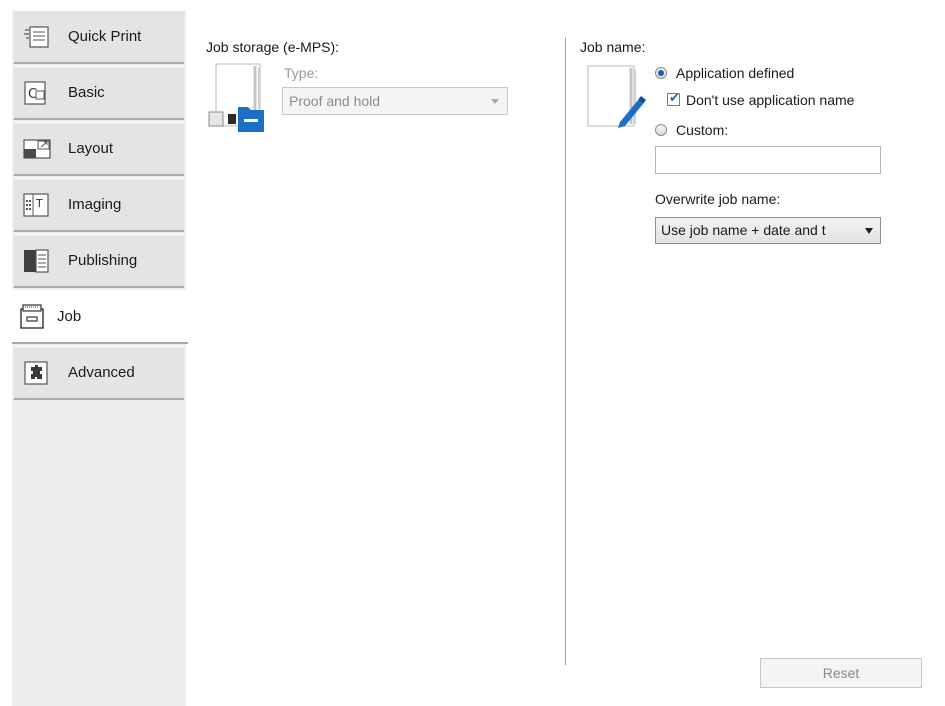 This screenshot has height=706, width=945. What do you see at coordinates (565, 351) in the screenshot?
I see `section-divider` at bounding box center [565, 351].